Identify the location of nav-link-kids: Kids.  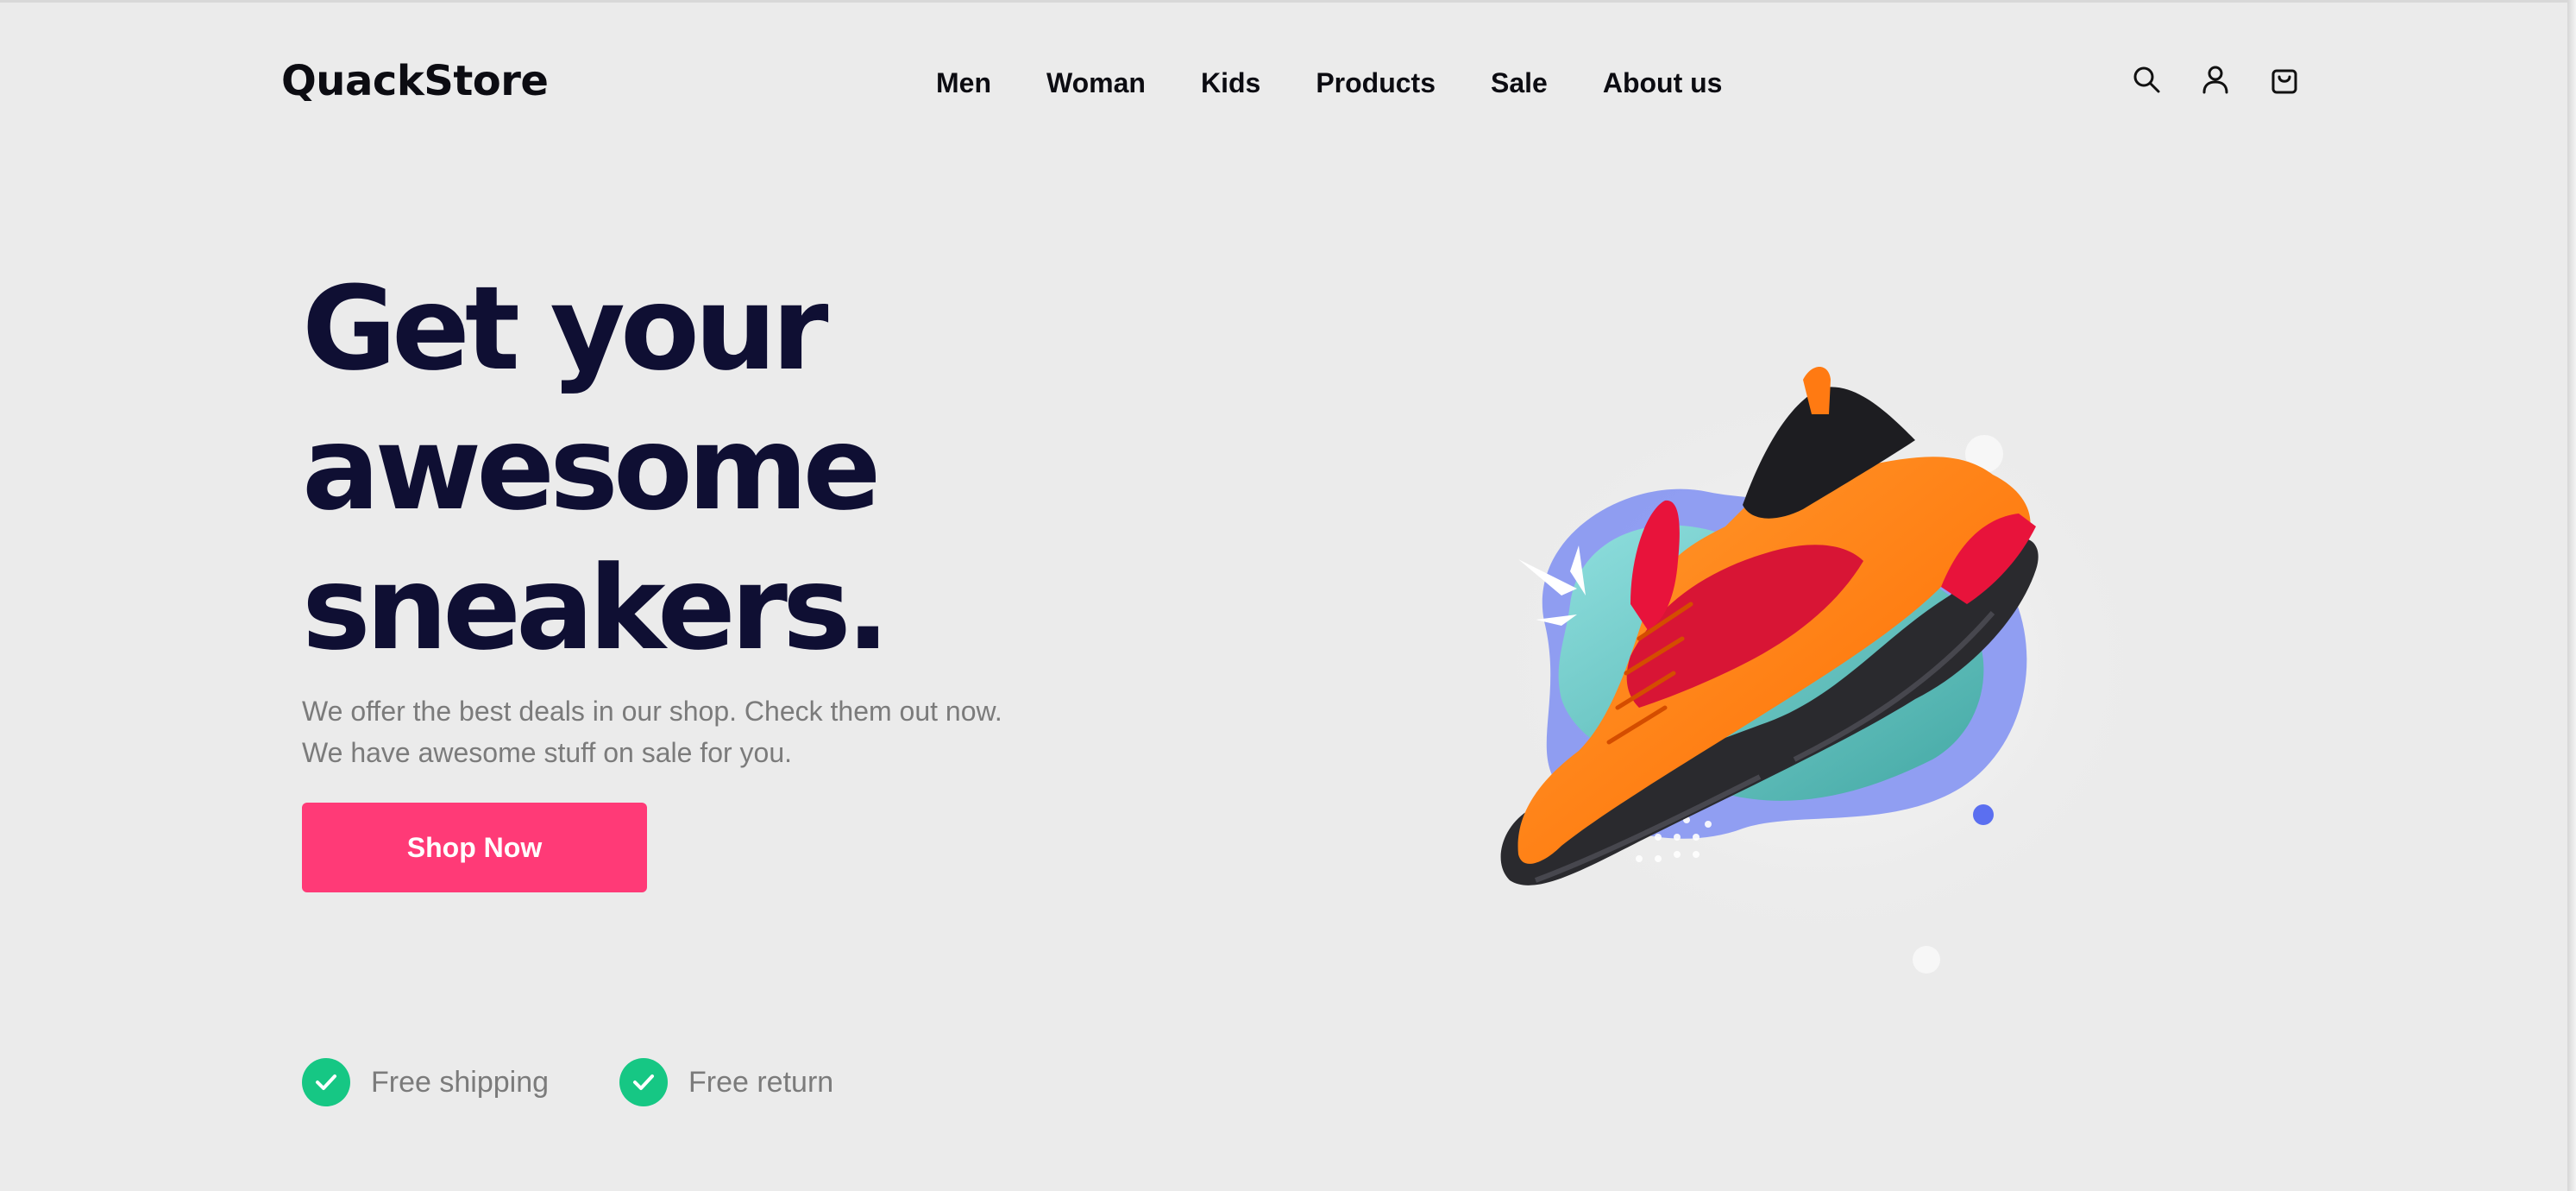
(1230, 83).